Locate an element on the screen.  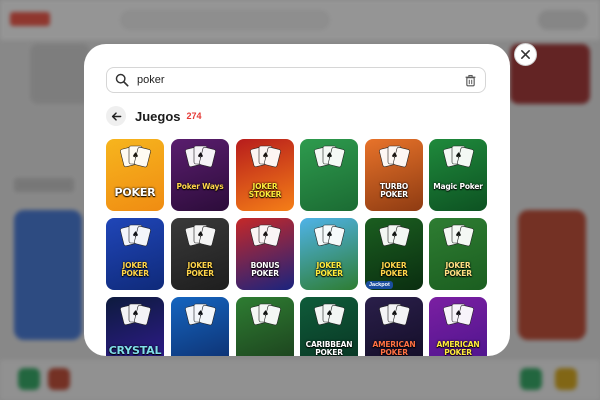
game-tile: ♠ CRYSTAL is located at coordinates (135, 326).